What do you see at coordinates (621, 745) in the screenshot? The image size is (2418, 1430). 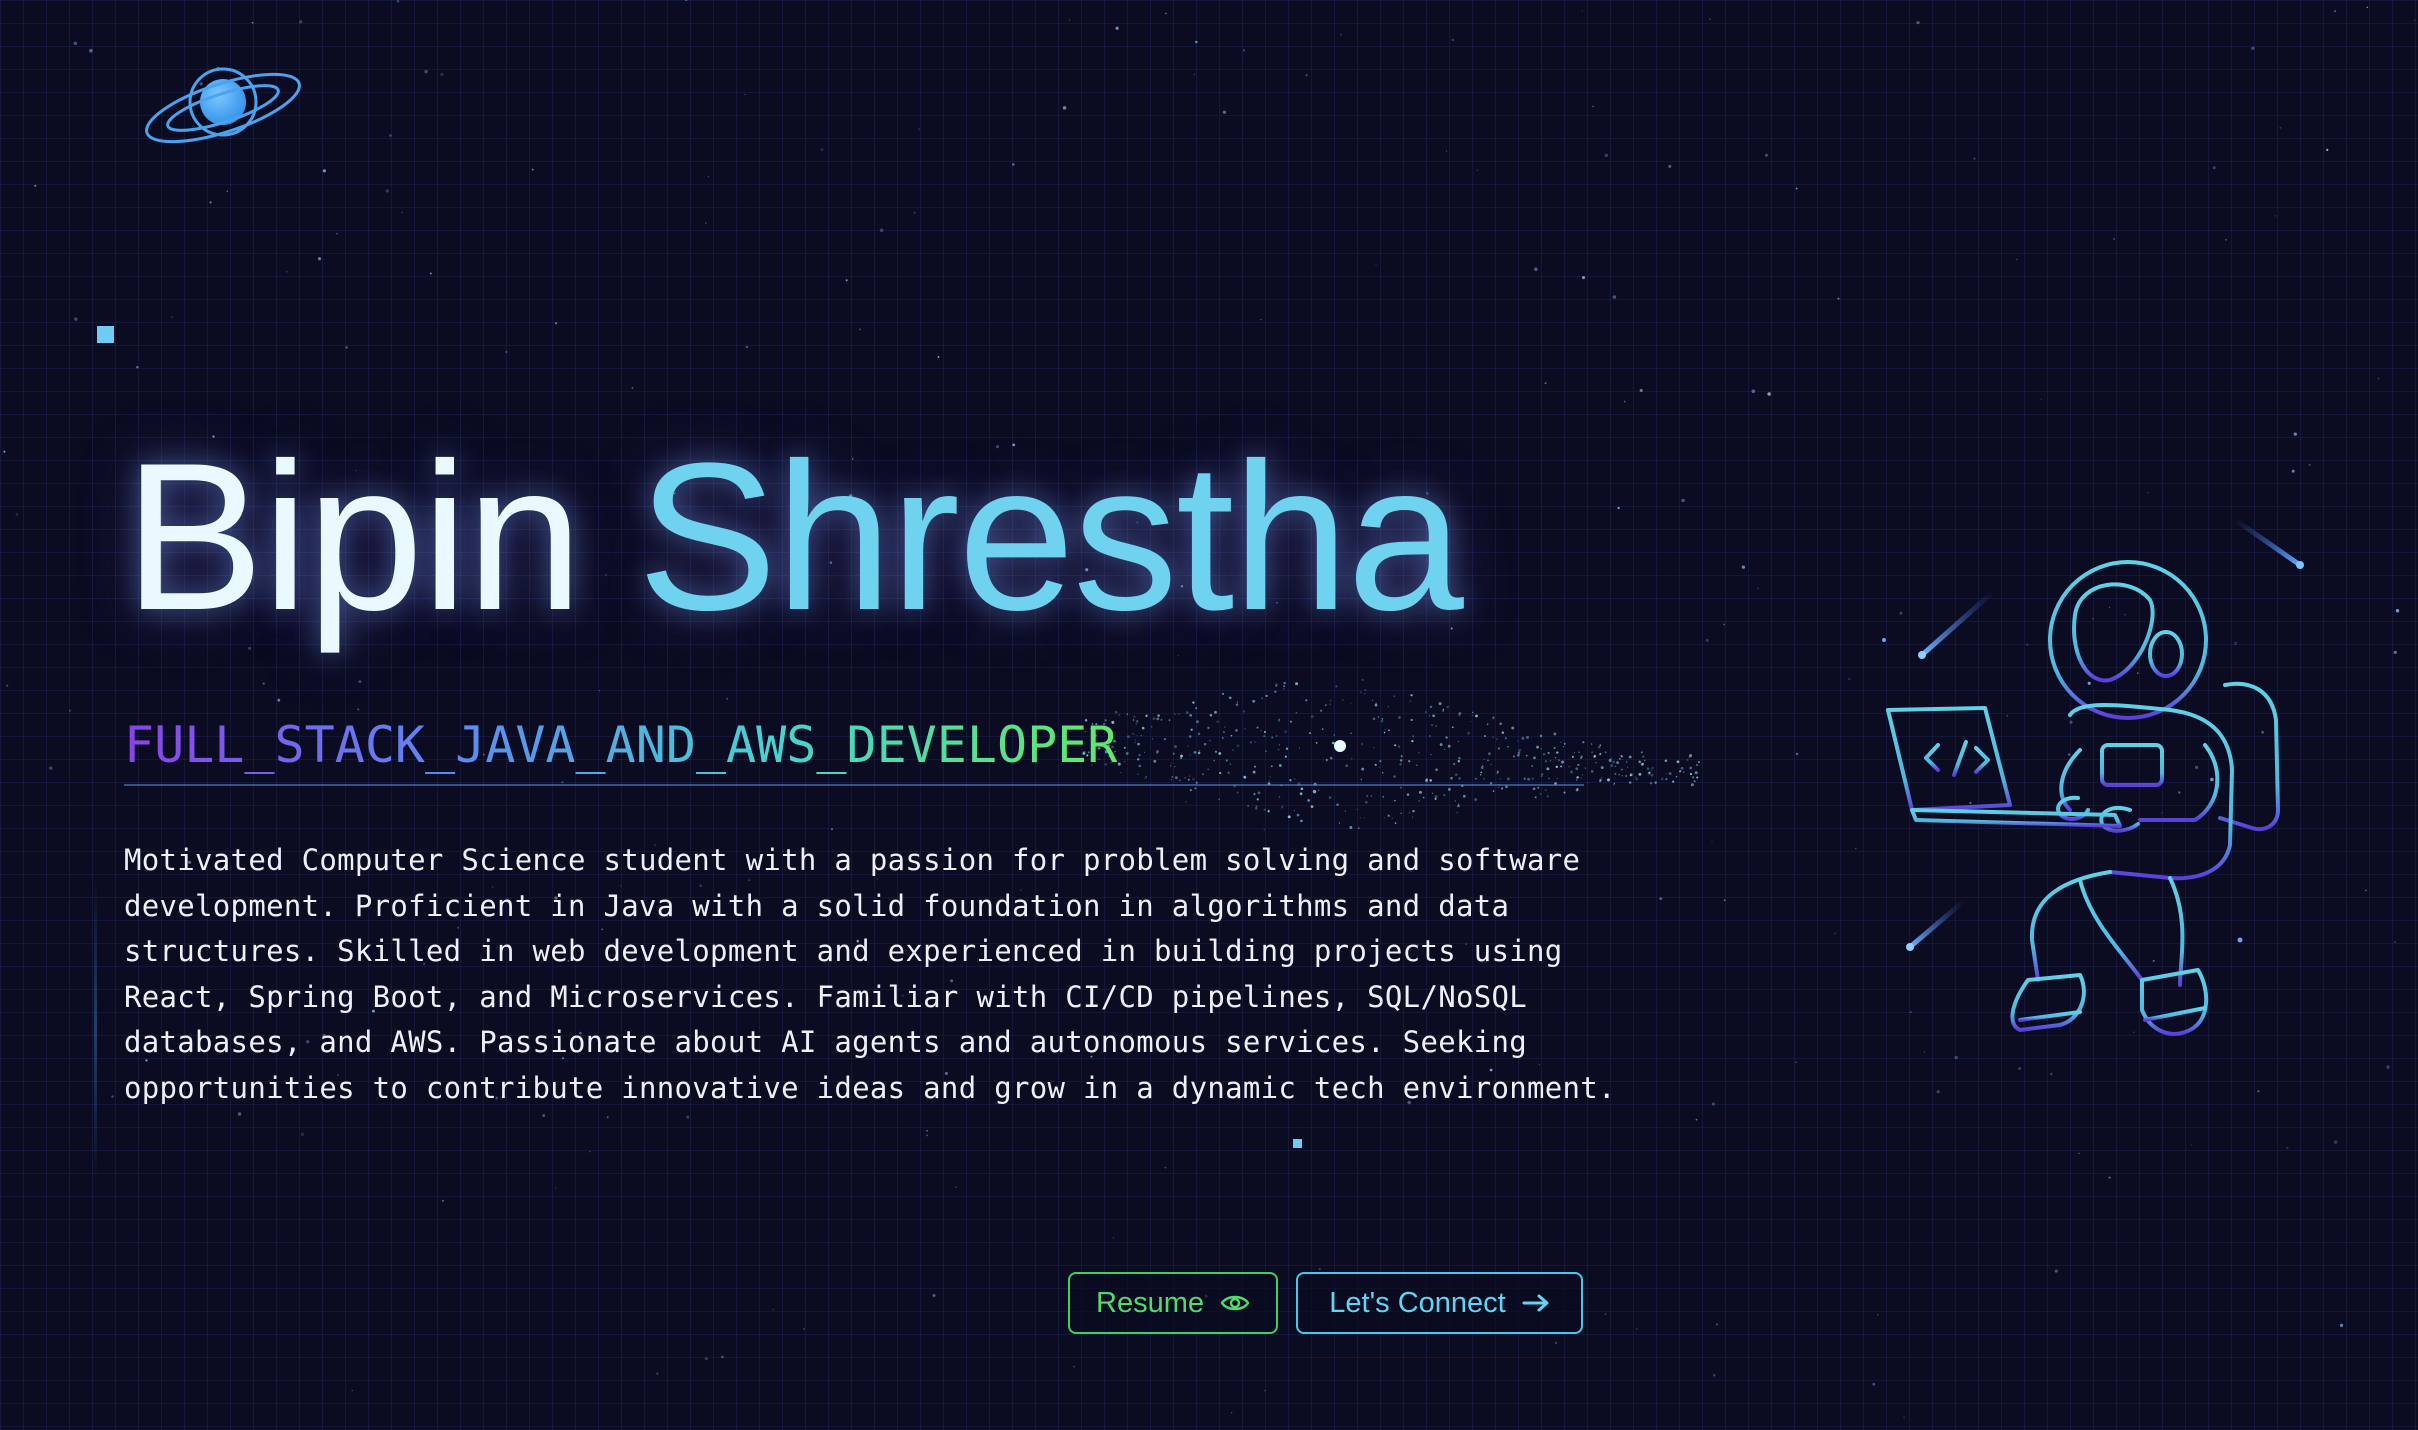 I see `role-subtitle: FULL_STACK_JAVA_AND_AWS_DEVELOPER` at bounding box center [621, 745].